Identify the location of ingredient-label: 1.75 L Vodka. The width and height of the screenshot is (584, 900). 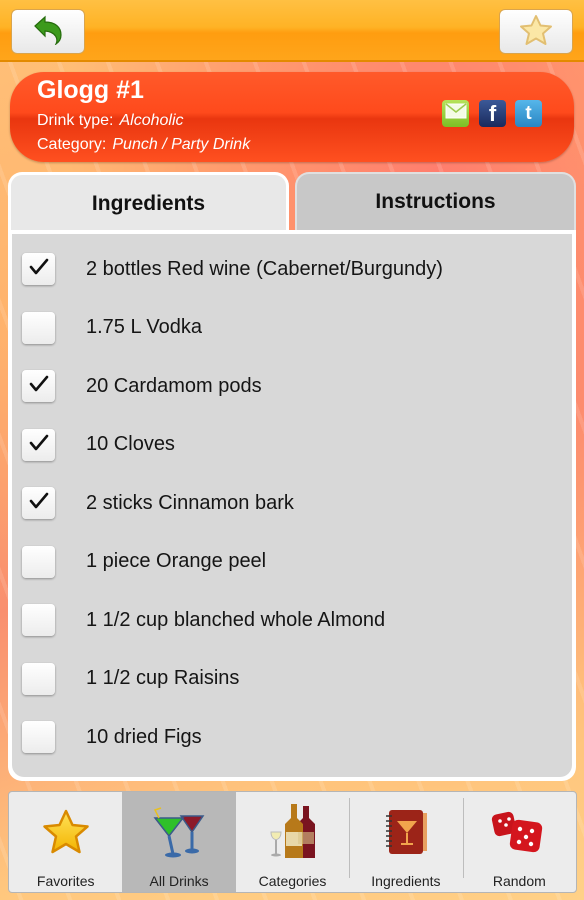
(144, 327).